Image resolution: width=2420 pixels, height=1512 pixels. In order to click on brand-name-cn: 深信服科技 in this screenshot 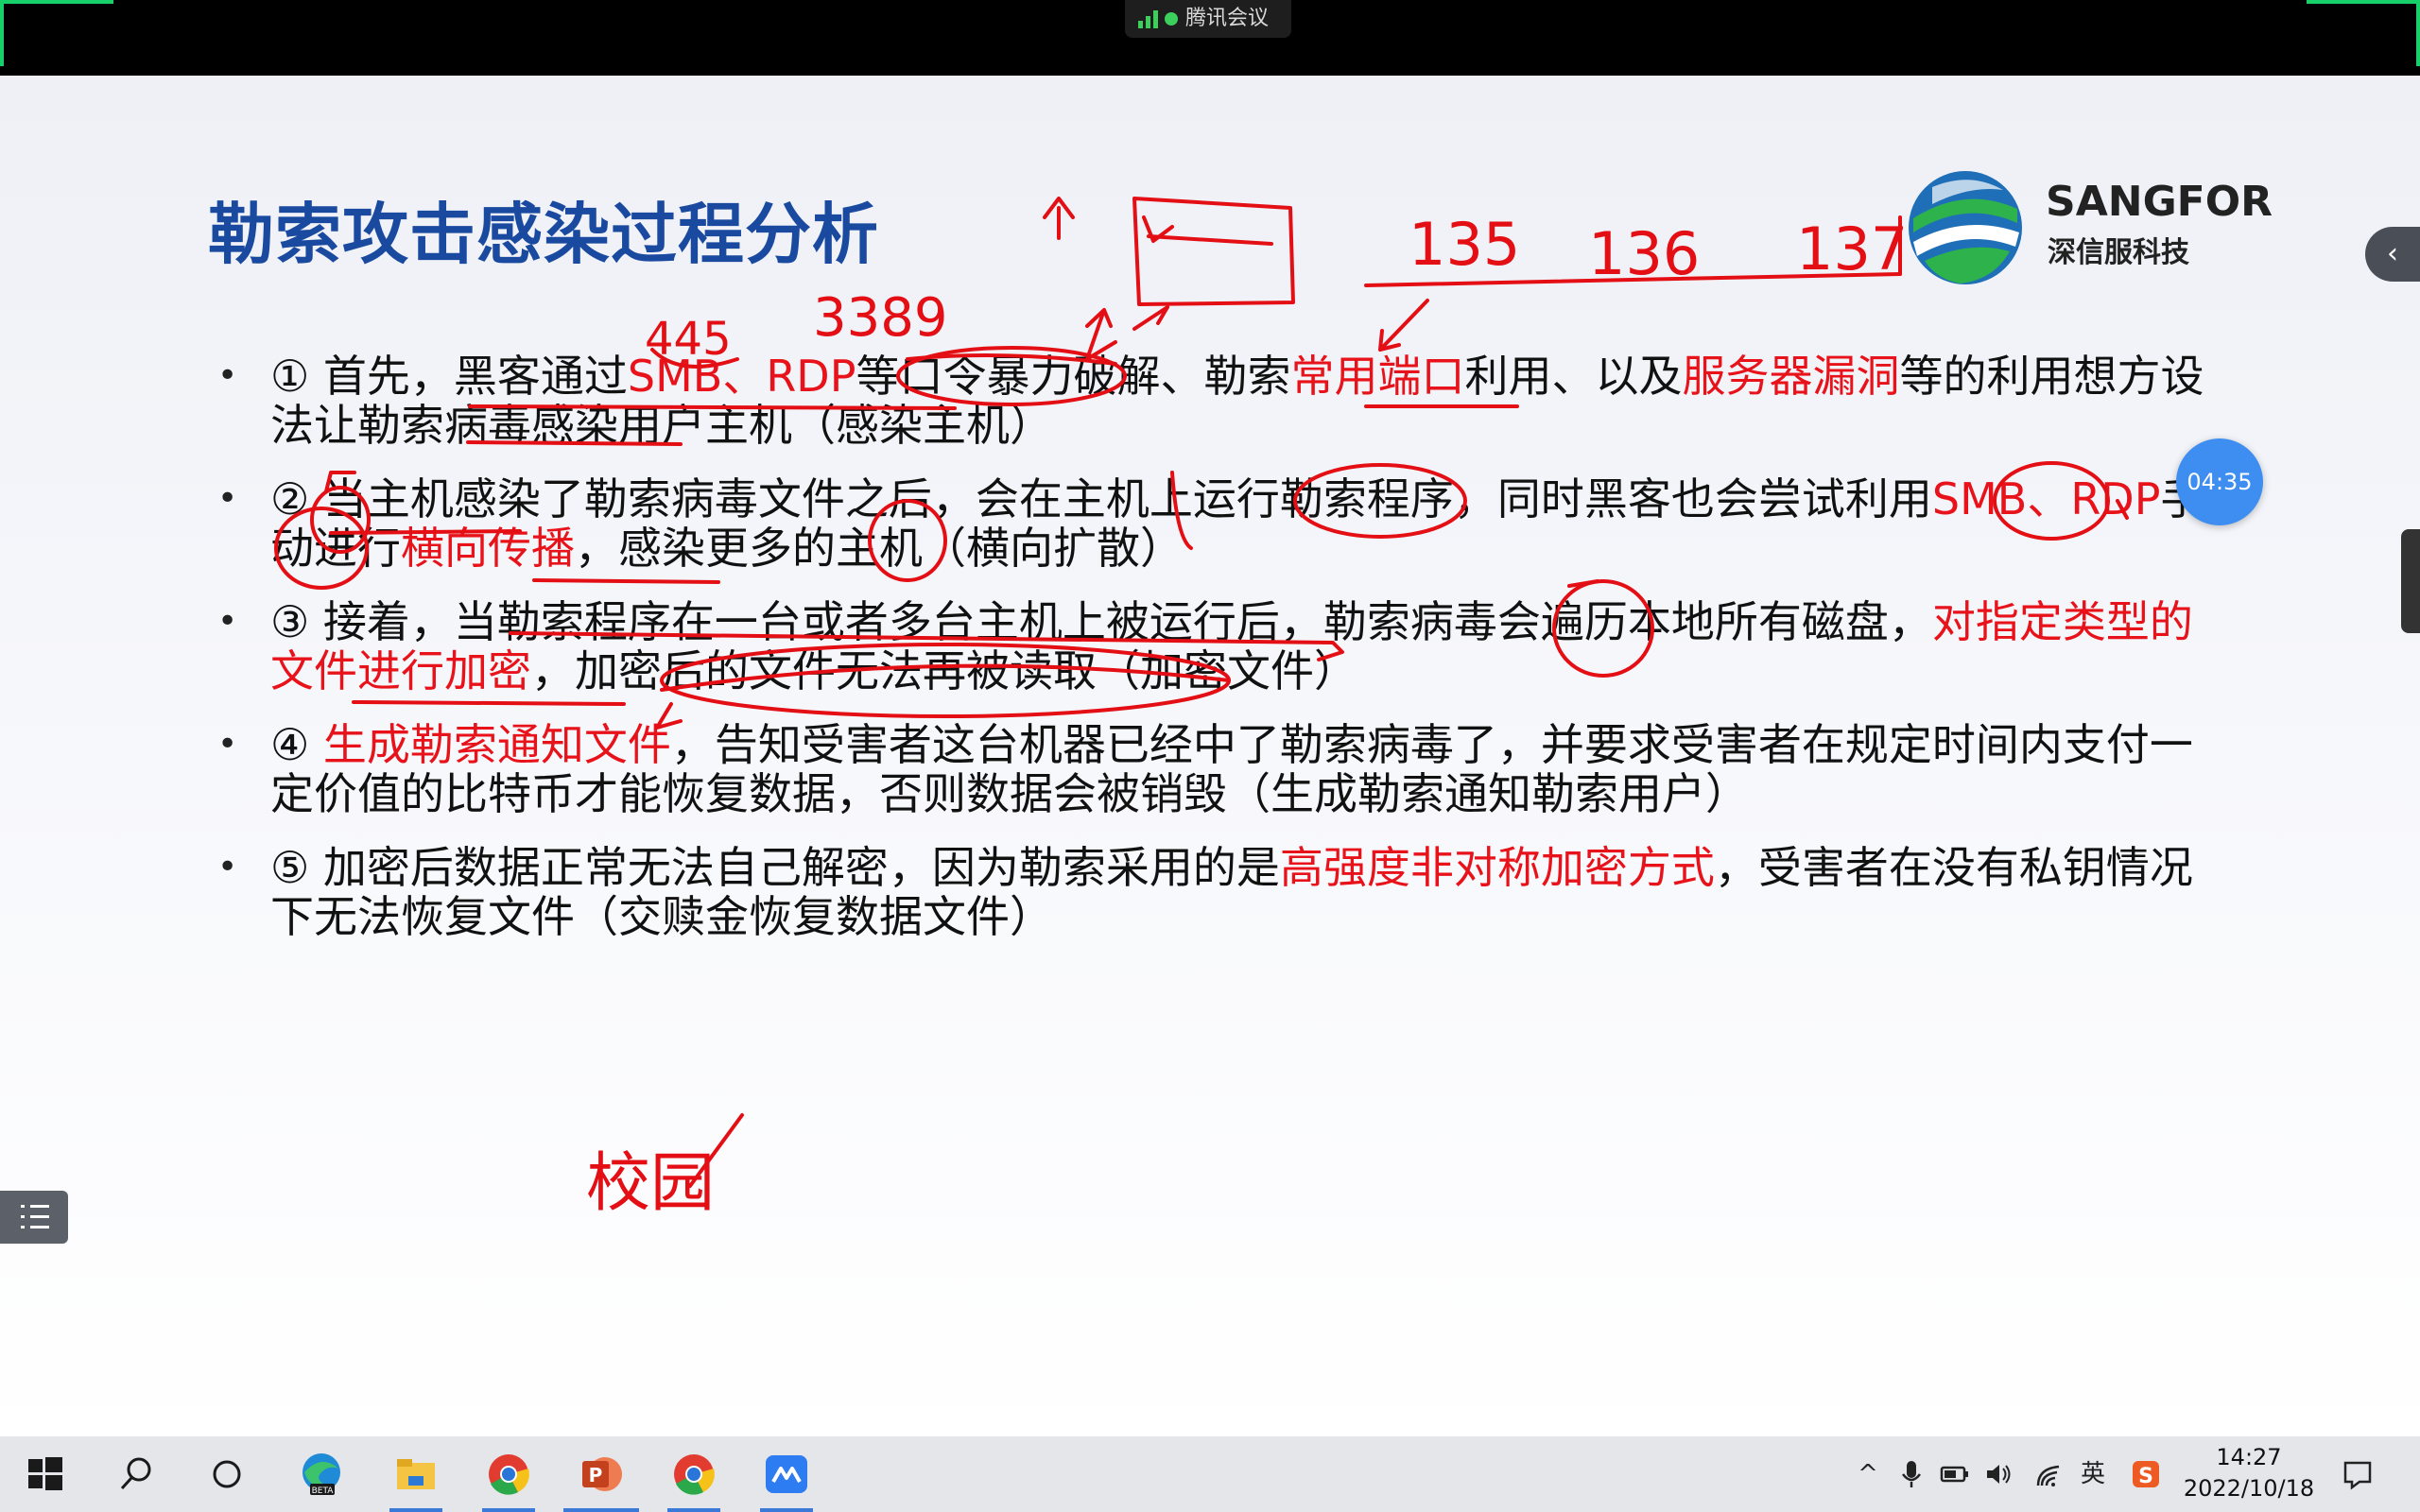, I will do `click(2118, 252)`.